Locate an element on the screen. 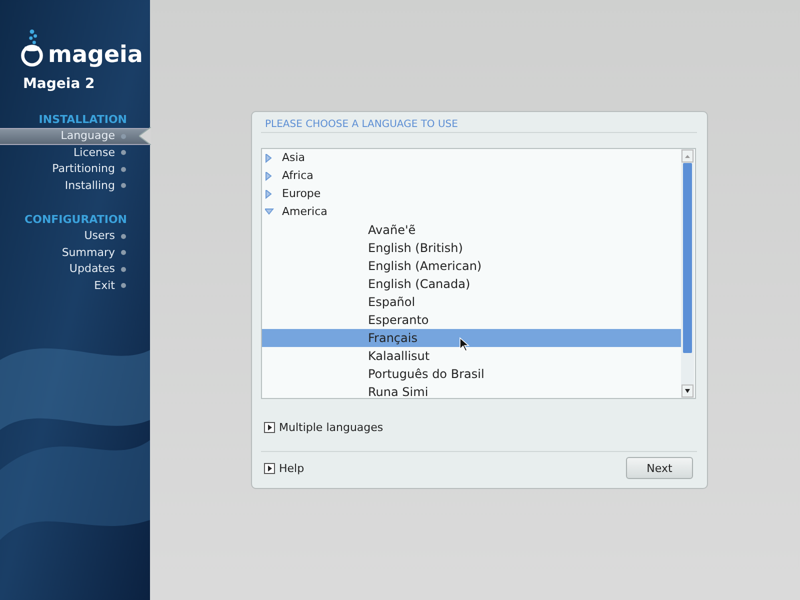 Image resolution: width=800 pixels, height=600 pixels. mouse-pointer-icon is located at coordinates (464, 344).